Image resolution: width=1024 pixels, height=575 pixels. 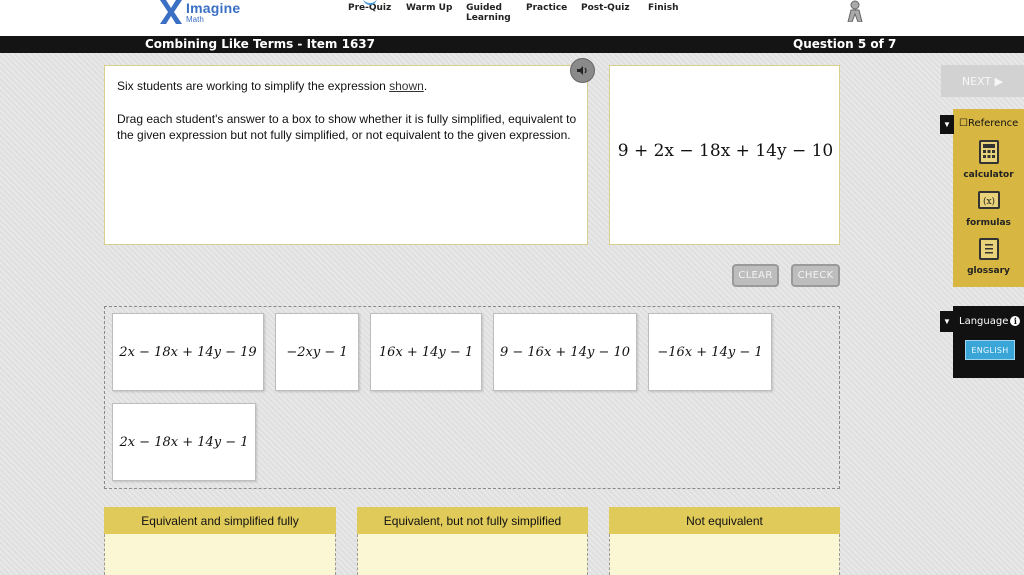 I want to click on nav-pre-quiz: Pre-Quiz, so click(x=369, y=8).